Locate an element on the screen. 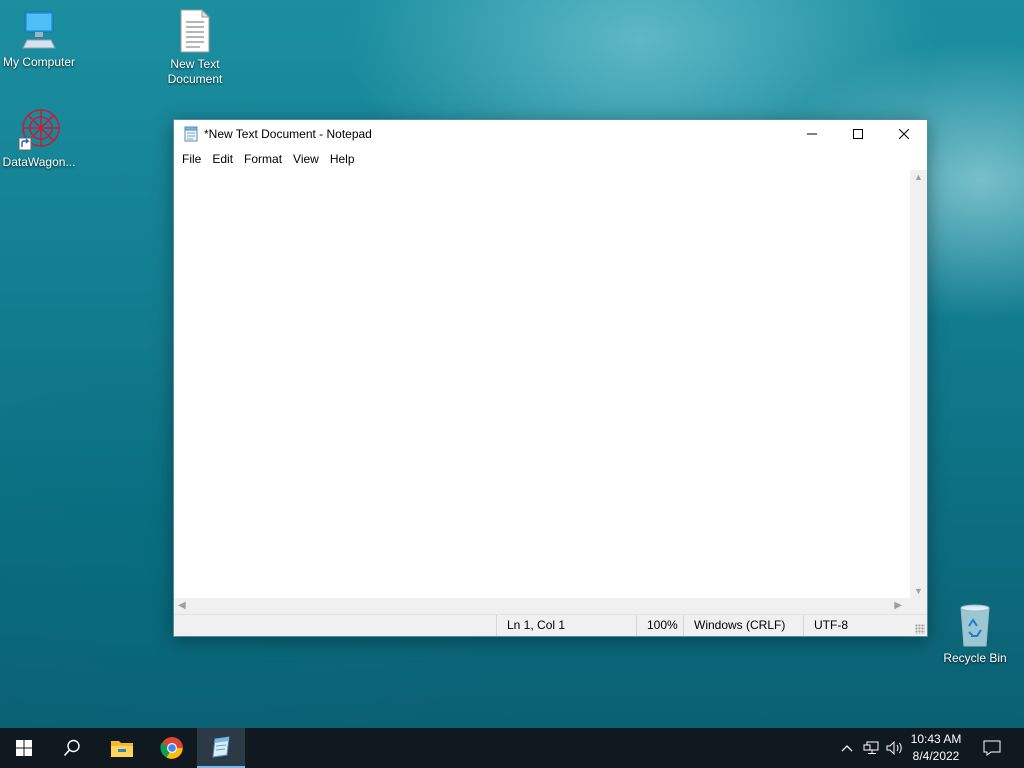  file-explorer-icon is located at coordinates (122, 749).